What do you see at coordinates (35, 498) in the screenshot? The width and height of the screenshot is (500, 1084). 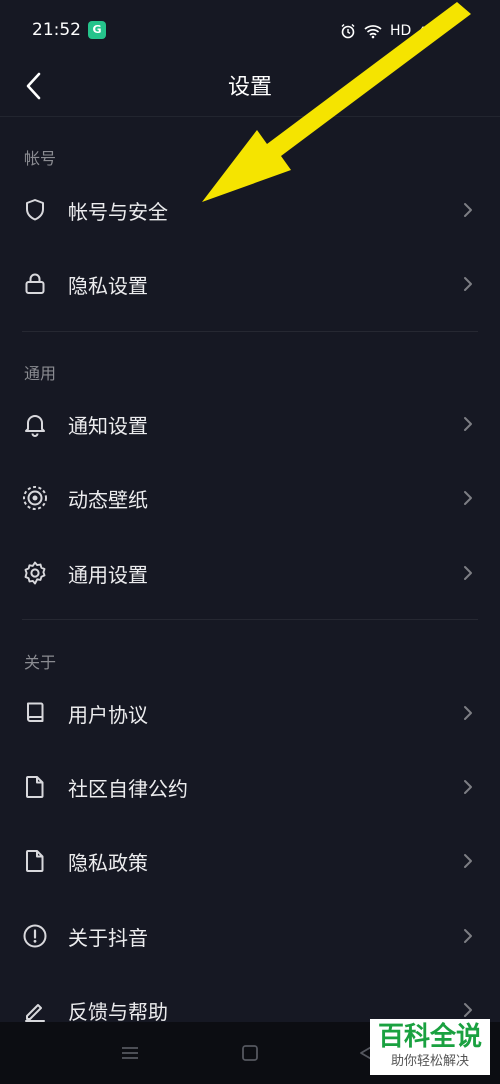 I see `live-wallpaper-icon` at bounding box center [35, 498].